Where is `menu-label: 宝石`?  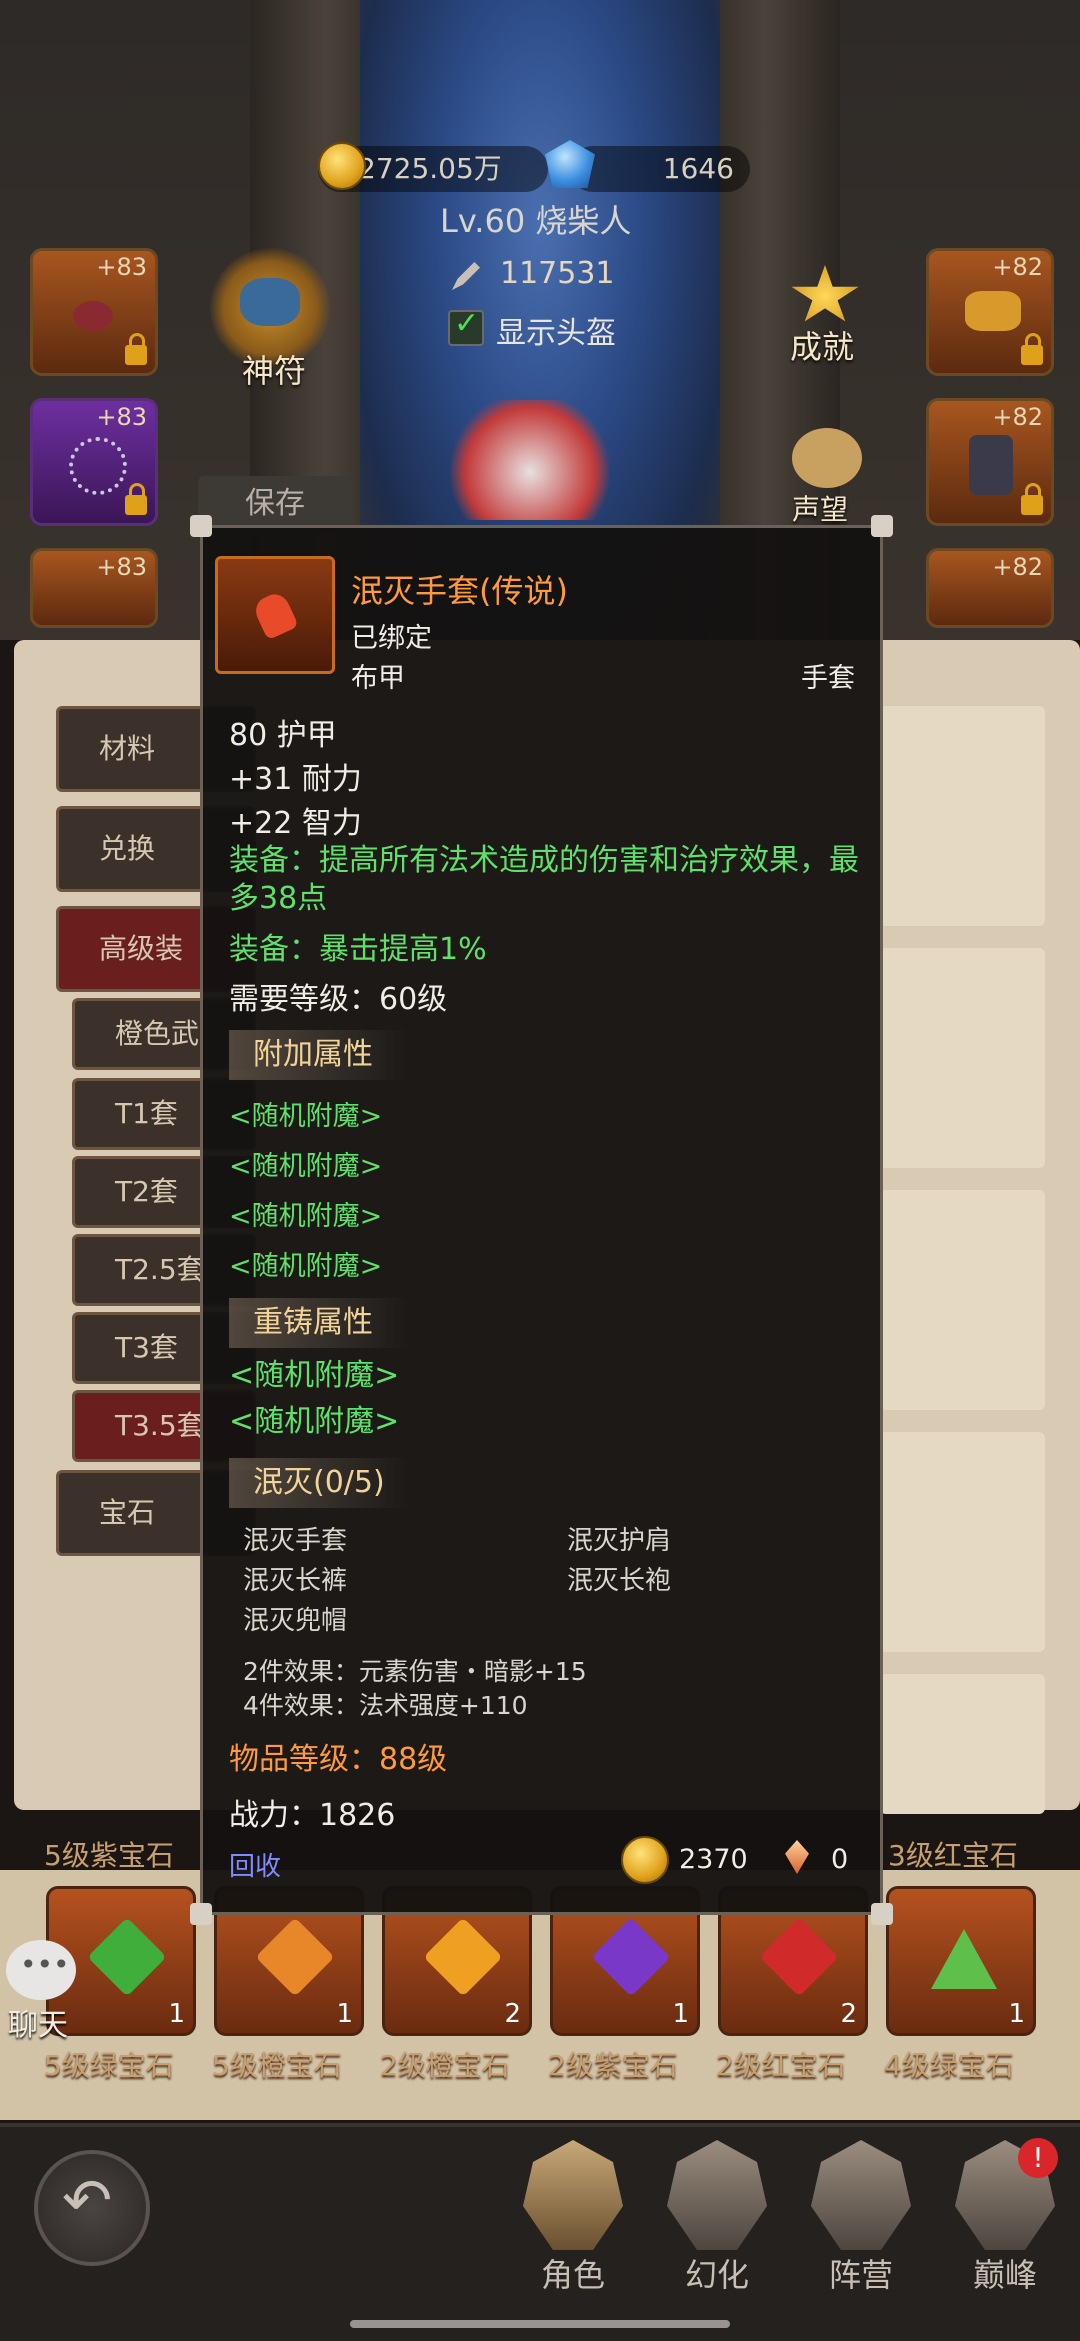 menu-label: 宝石 is located at coordinates (127, 1512).